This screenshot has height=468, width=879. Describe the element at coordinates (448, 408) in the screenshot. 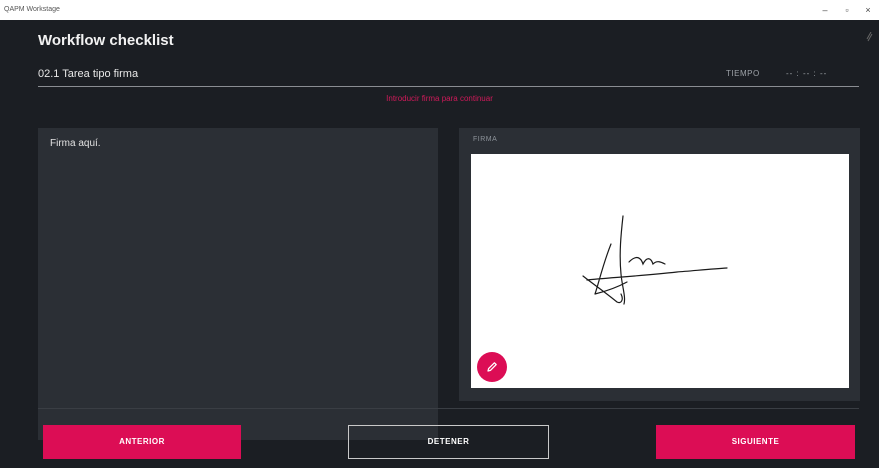

I see `bottom-divider` at that location.